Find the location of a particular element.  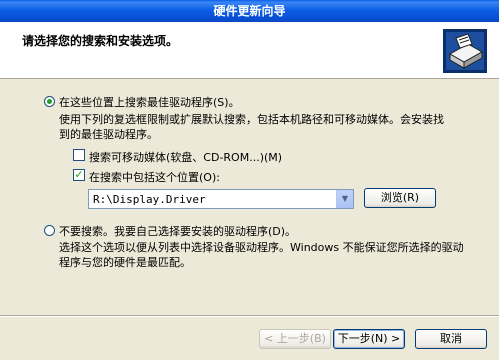

title-bar: 硬件更新向导 is located at coordinates (249, 11).